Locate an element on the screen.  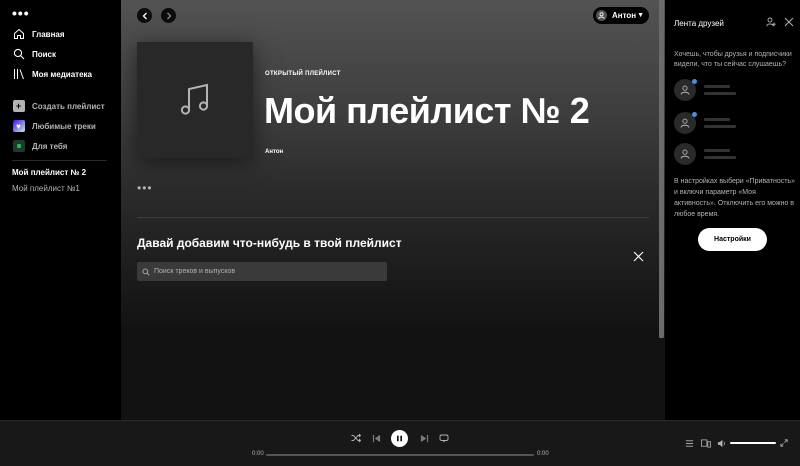
your-episodes-button: Для тебя is located at coordinates (39, 146).